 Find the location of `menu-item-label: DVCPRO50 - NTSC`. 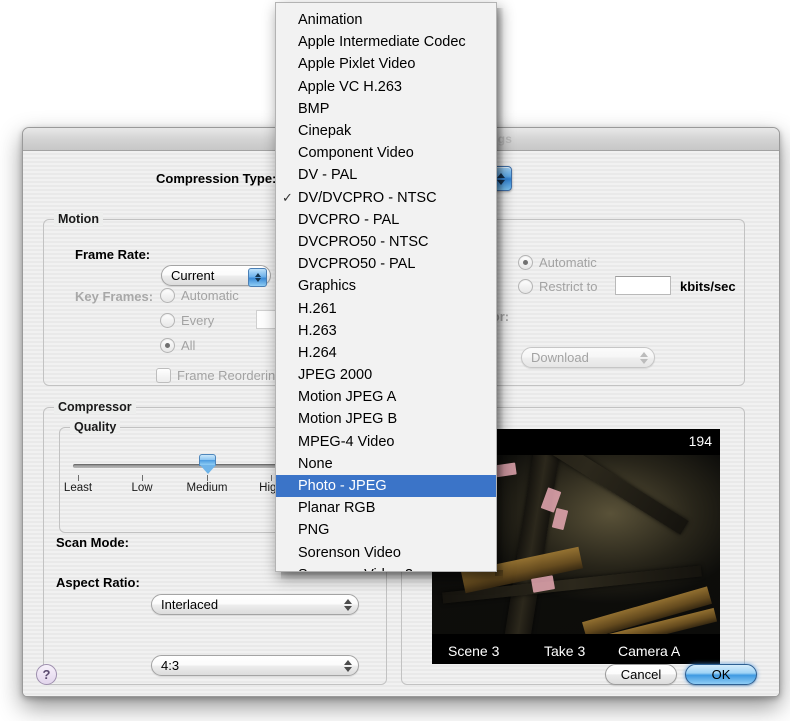

menu-item-label: DVCPRO50 - NTSC is located at coordinates (363, 241).